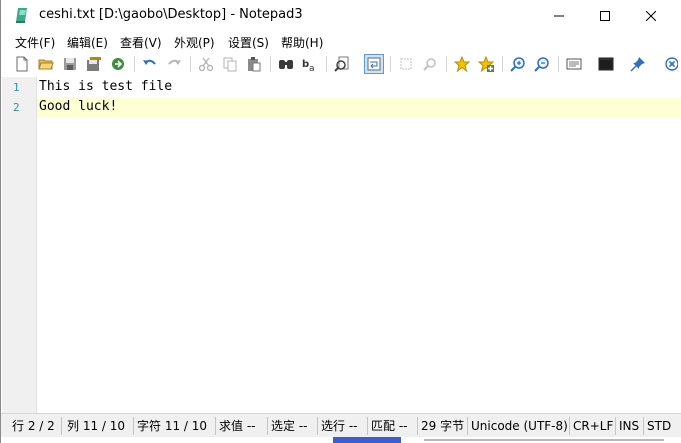 This screenshot has width=681, height=443. What do you see at coordinates (559, 15) in the screenshot?
I see `minimize-button` at bounding box center [559, 15].